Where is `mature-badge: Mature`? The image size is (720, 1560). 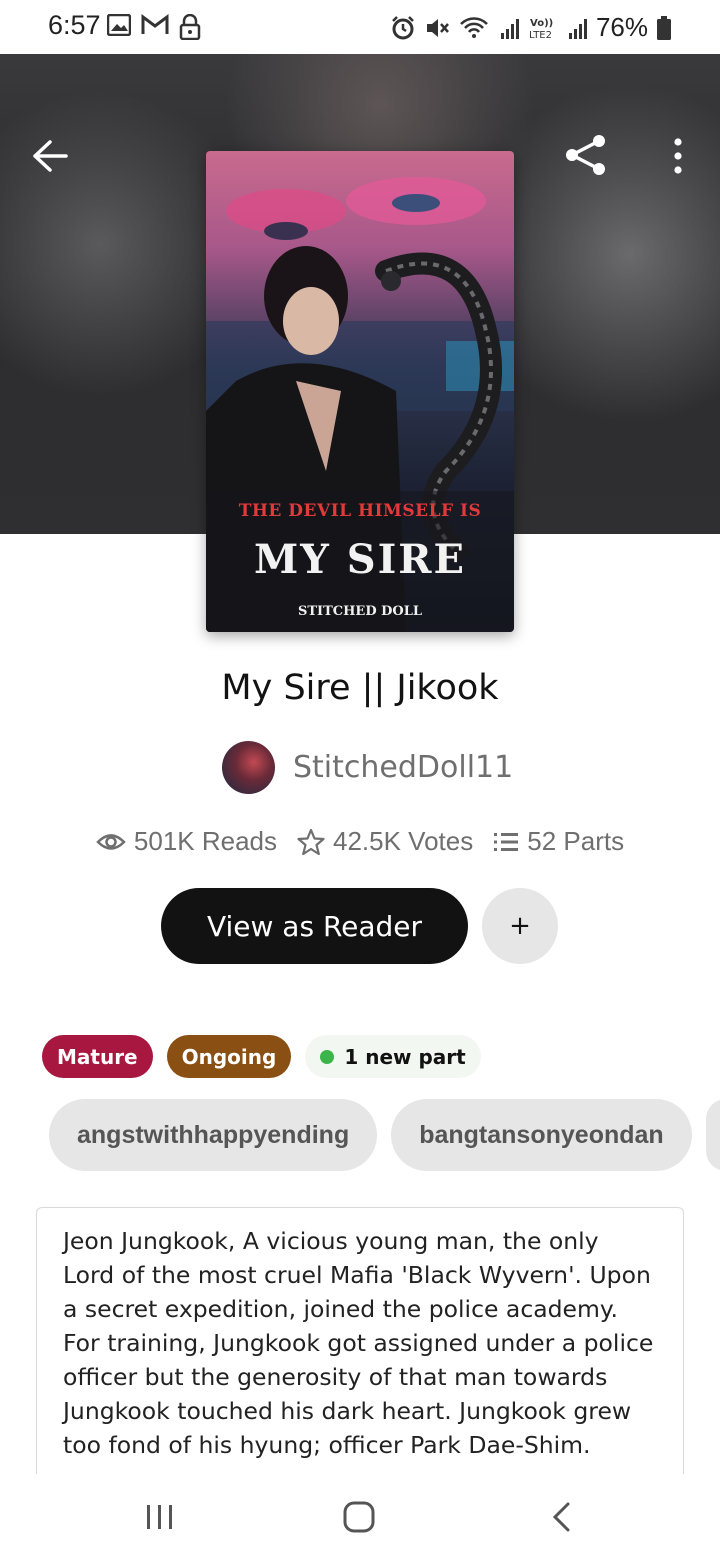
mature-badge: Mature is located at coordinates (97, 1056).